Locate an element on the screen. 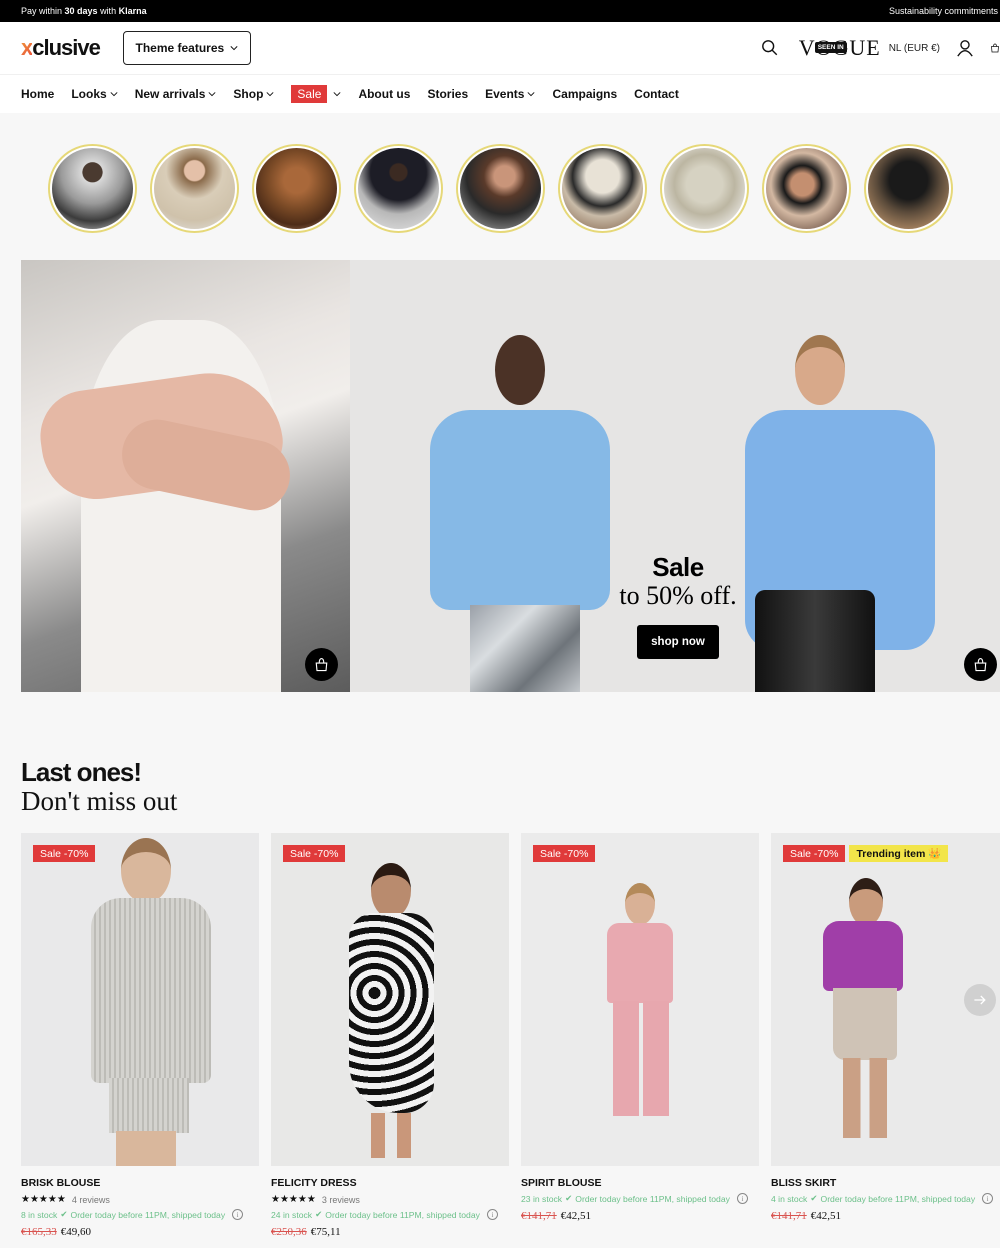 This screenshot has height=1248, width=1000. account-button is located at coordinates (965, 48).